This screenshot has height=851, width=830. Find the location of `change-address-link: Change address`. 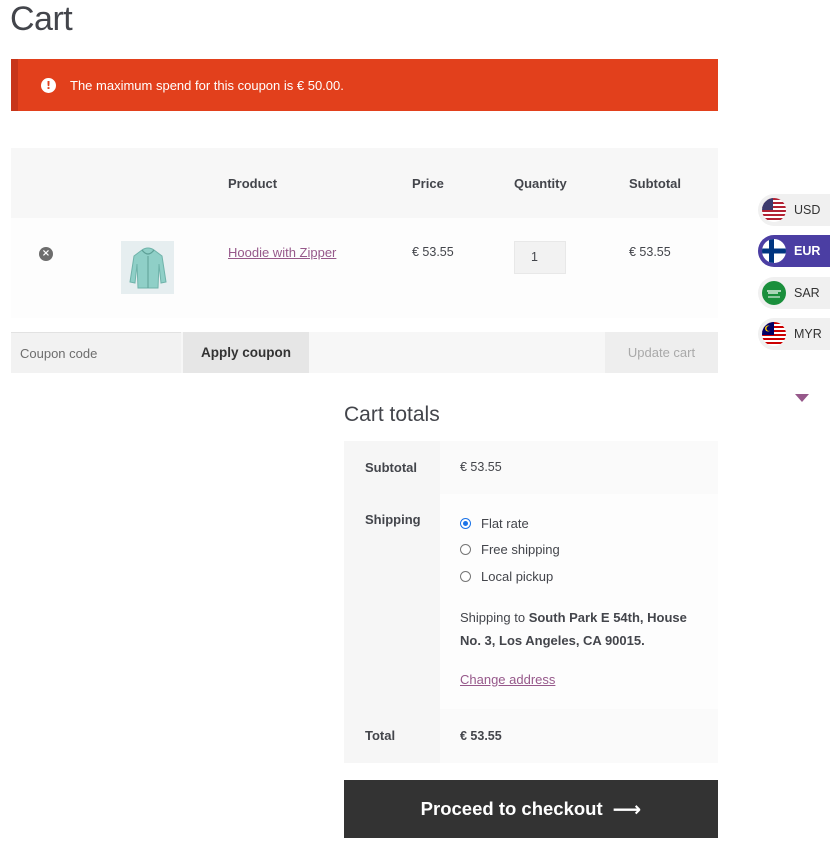

change-address-link: Change address is located at coordinates (507, 679).